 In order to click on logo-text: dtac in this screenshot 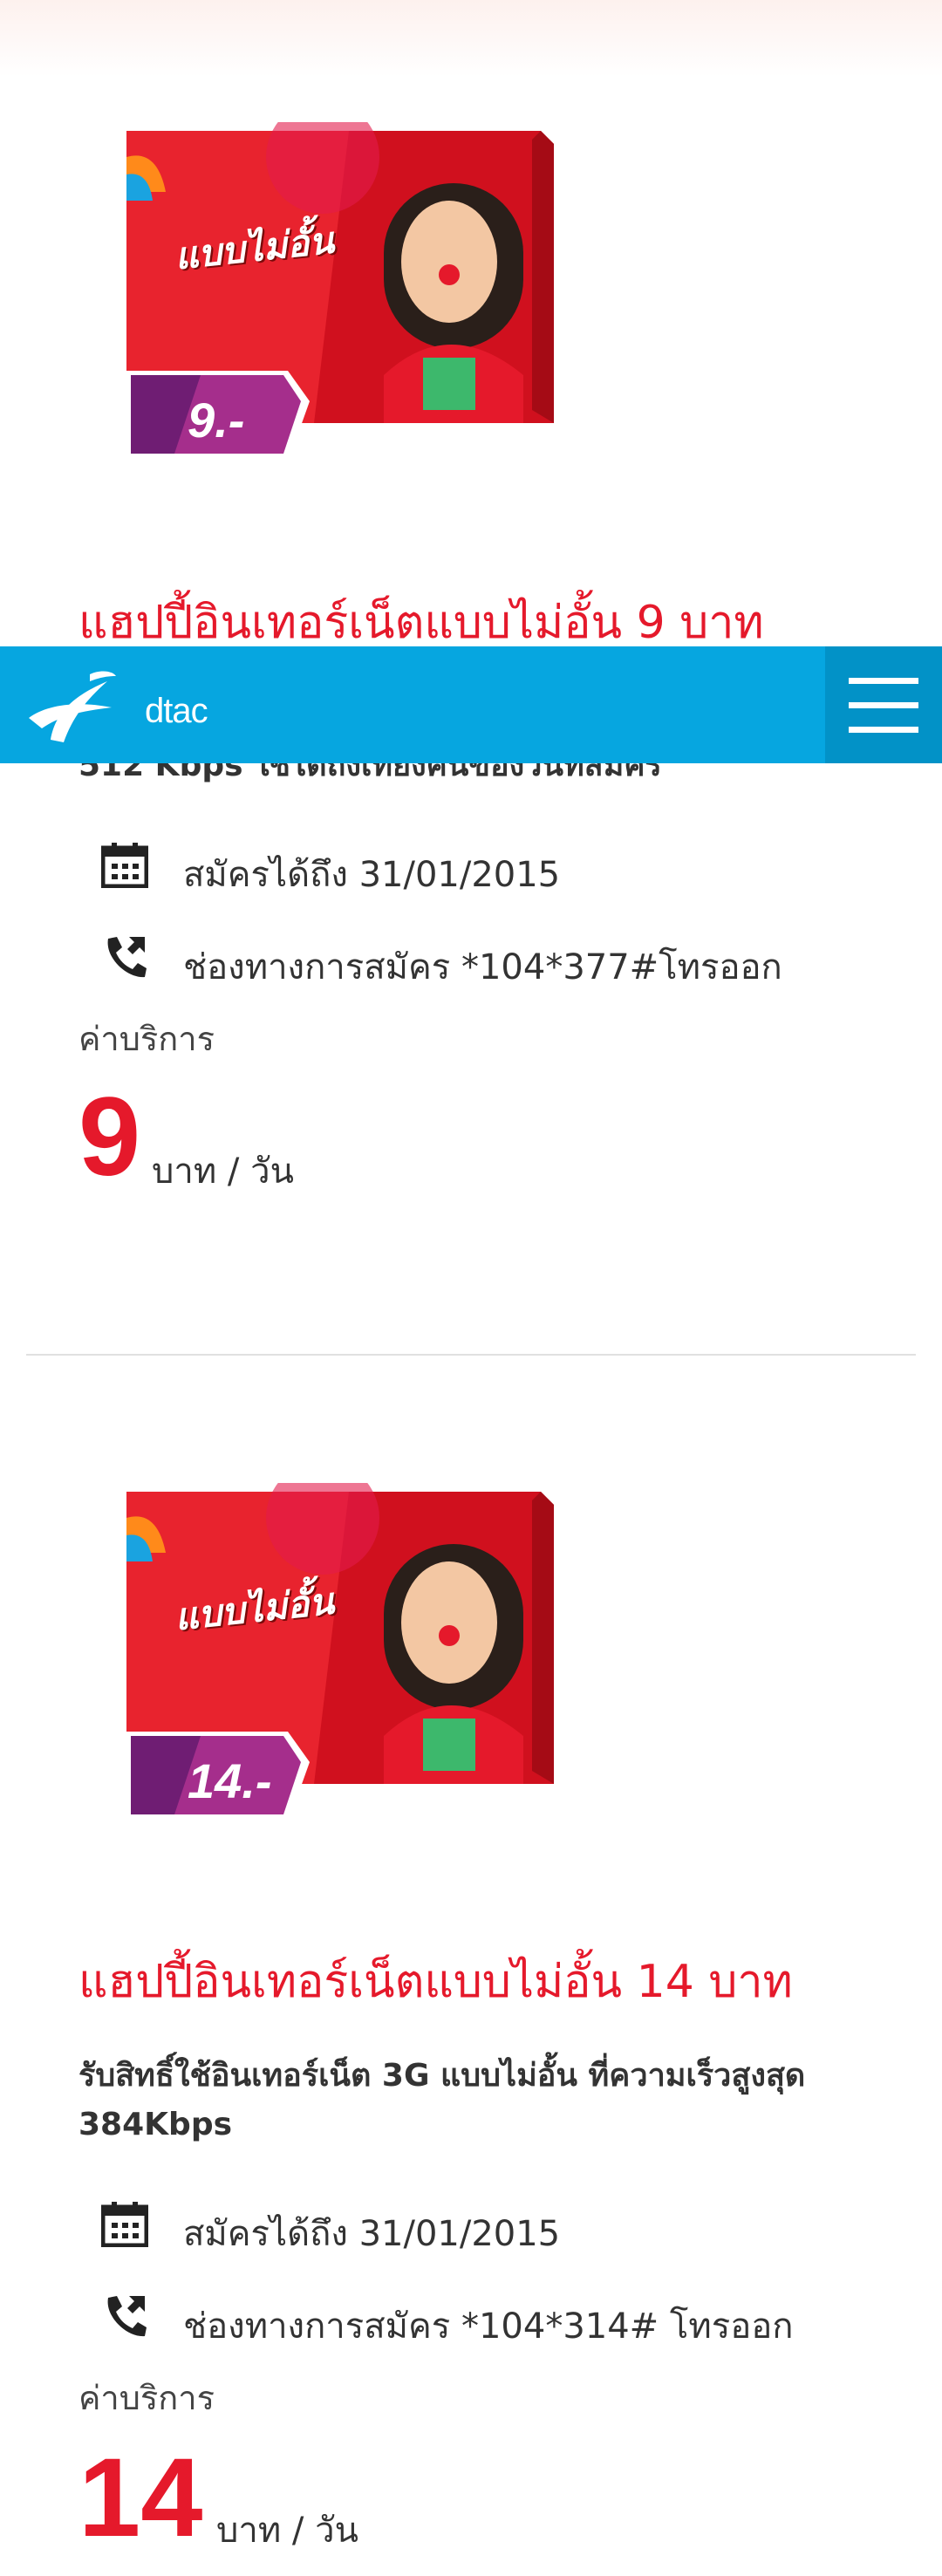, I will do `click(176, 711)`.